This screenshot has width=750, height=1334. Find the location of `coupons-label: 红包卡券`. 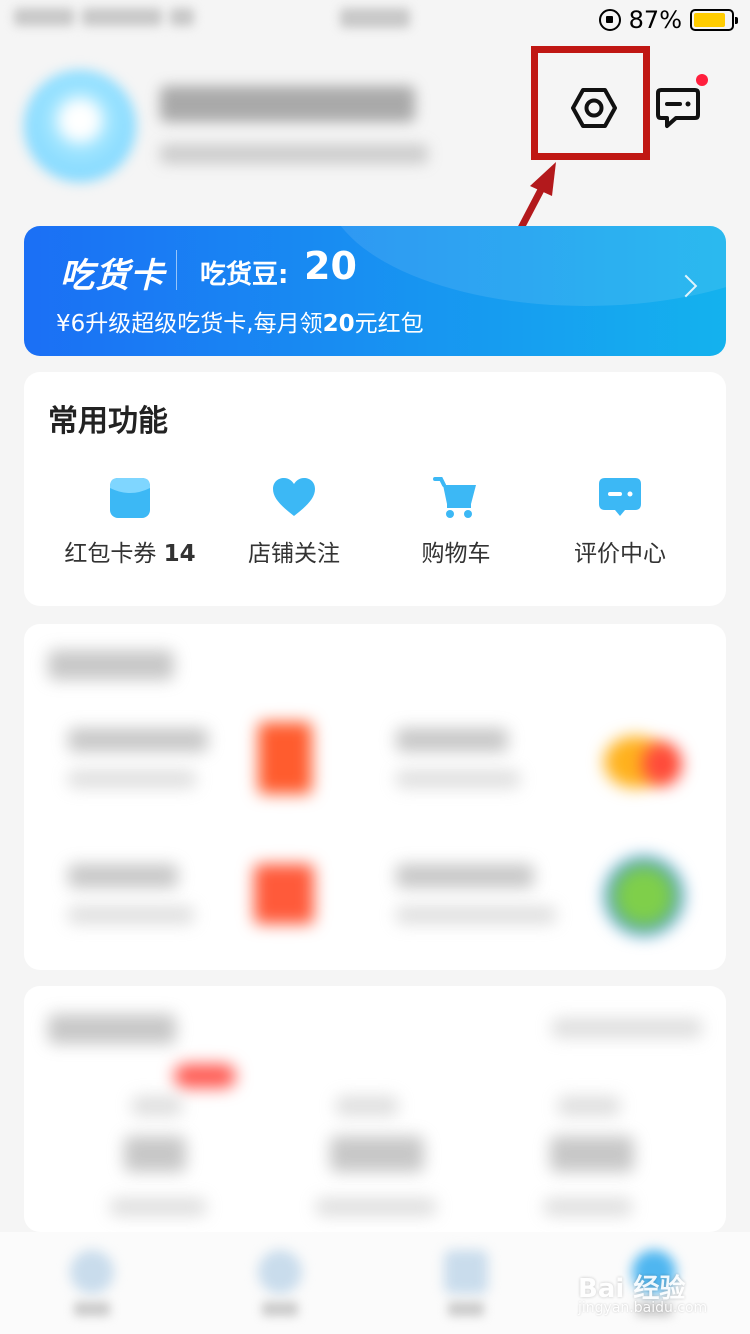

coupons-label: 红包卡券 is located at coordinates (110, 554).